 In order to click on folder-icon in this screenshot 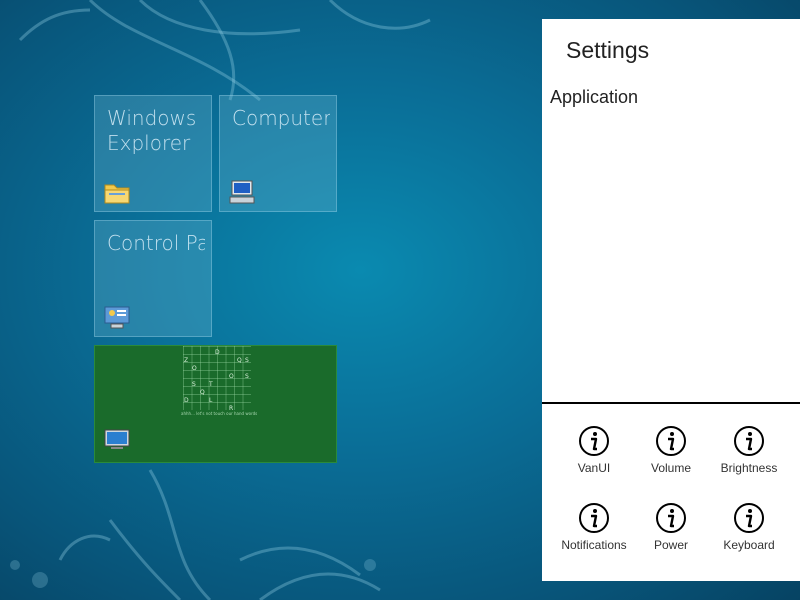, I will do `click(117, 194)`.